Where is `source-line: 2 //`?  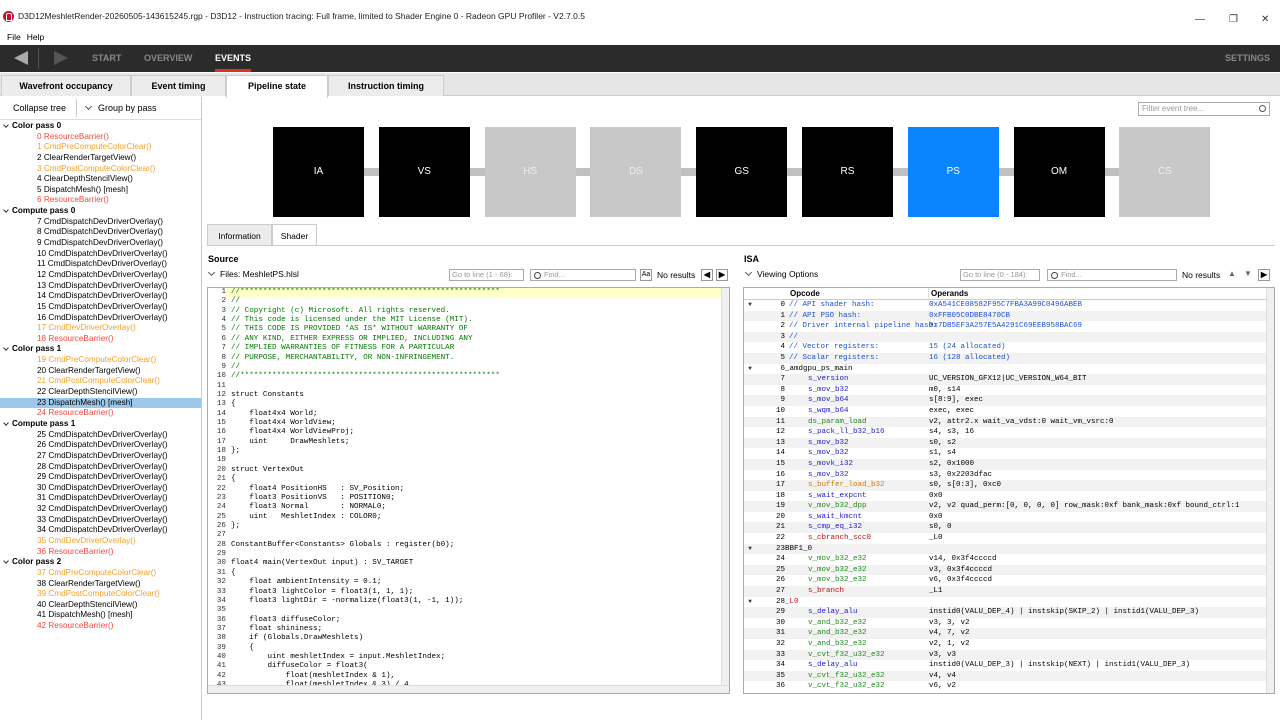 source-line: 2 // is located at coordinates (468, 301).